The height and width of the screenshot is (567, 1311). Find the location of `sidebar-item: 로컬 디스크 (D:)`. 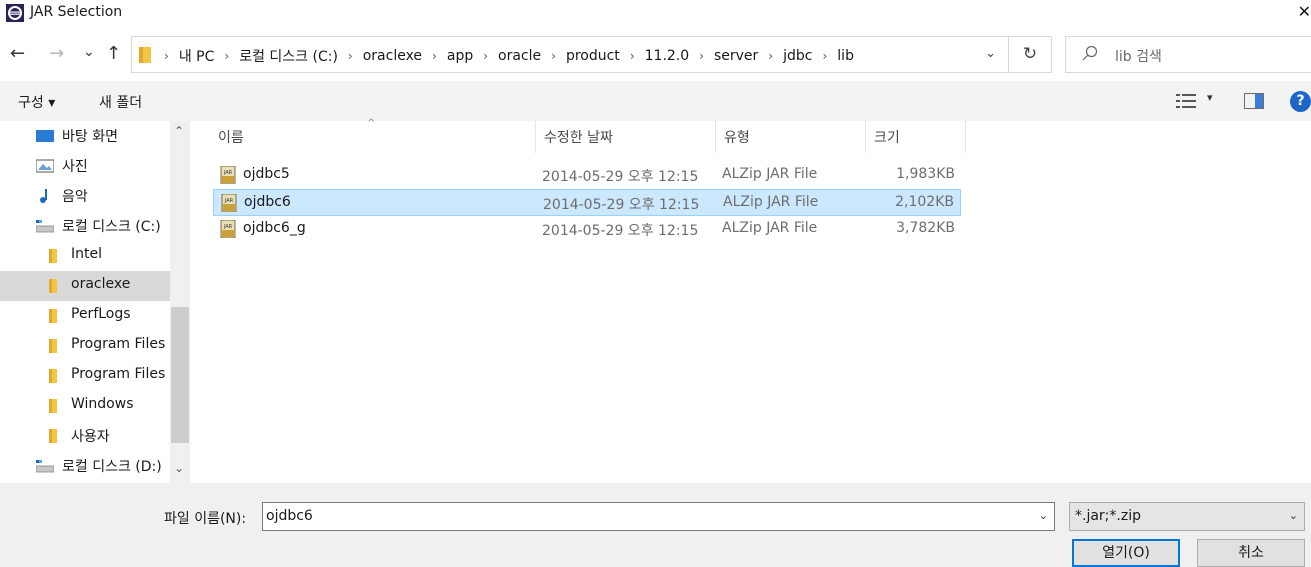

sidebar-item: 로컬 디스크 (D:) is located at coordinates (85, 466).